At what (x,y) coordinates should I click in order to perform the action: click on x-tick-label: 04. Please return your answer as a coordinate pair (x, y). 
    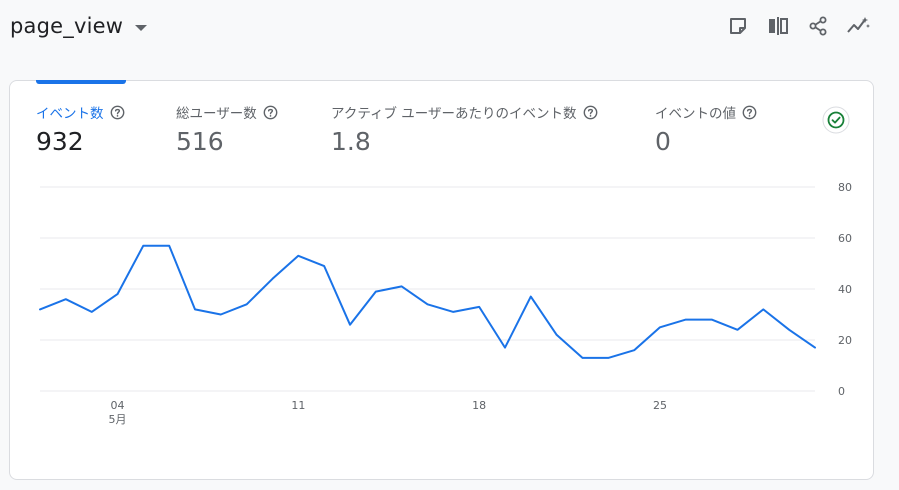
    Looking at the image, I should click on (118, 405).